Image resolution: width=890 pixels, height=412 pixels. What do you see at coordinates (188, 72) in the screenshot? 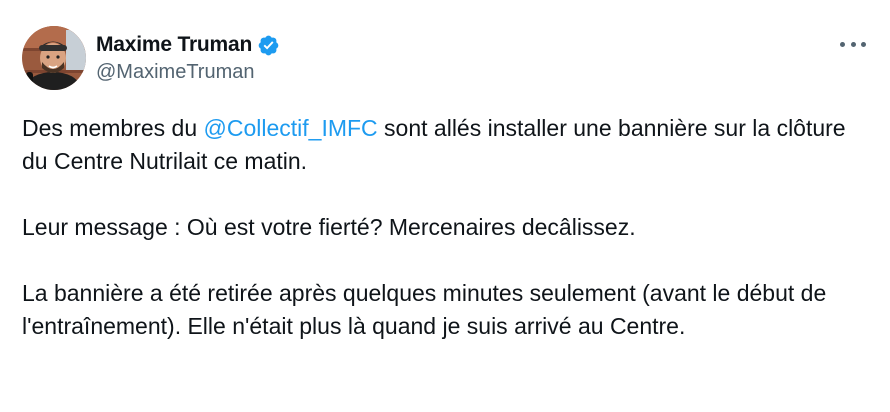
I see `user-handle: @MaximeTruman` at bounding box center [188, 72].